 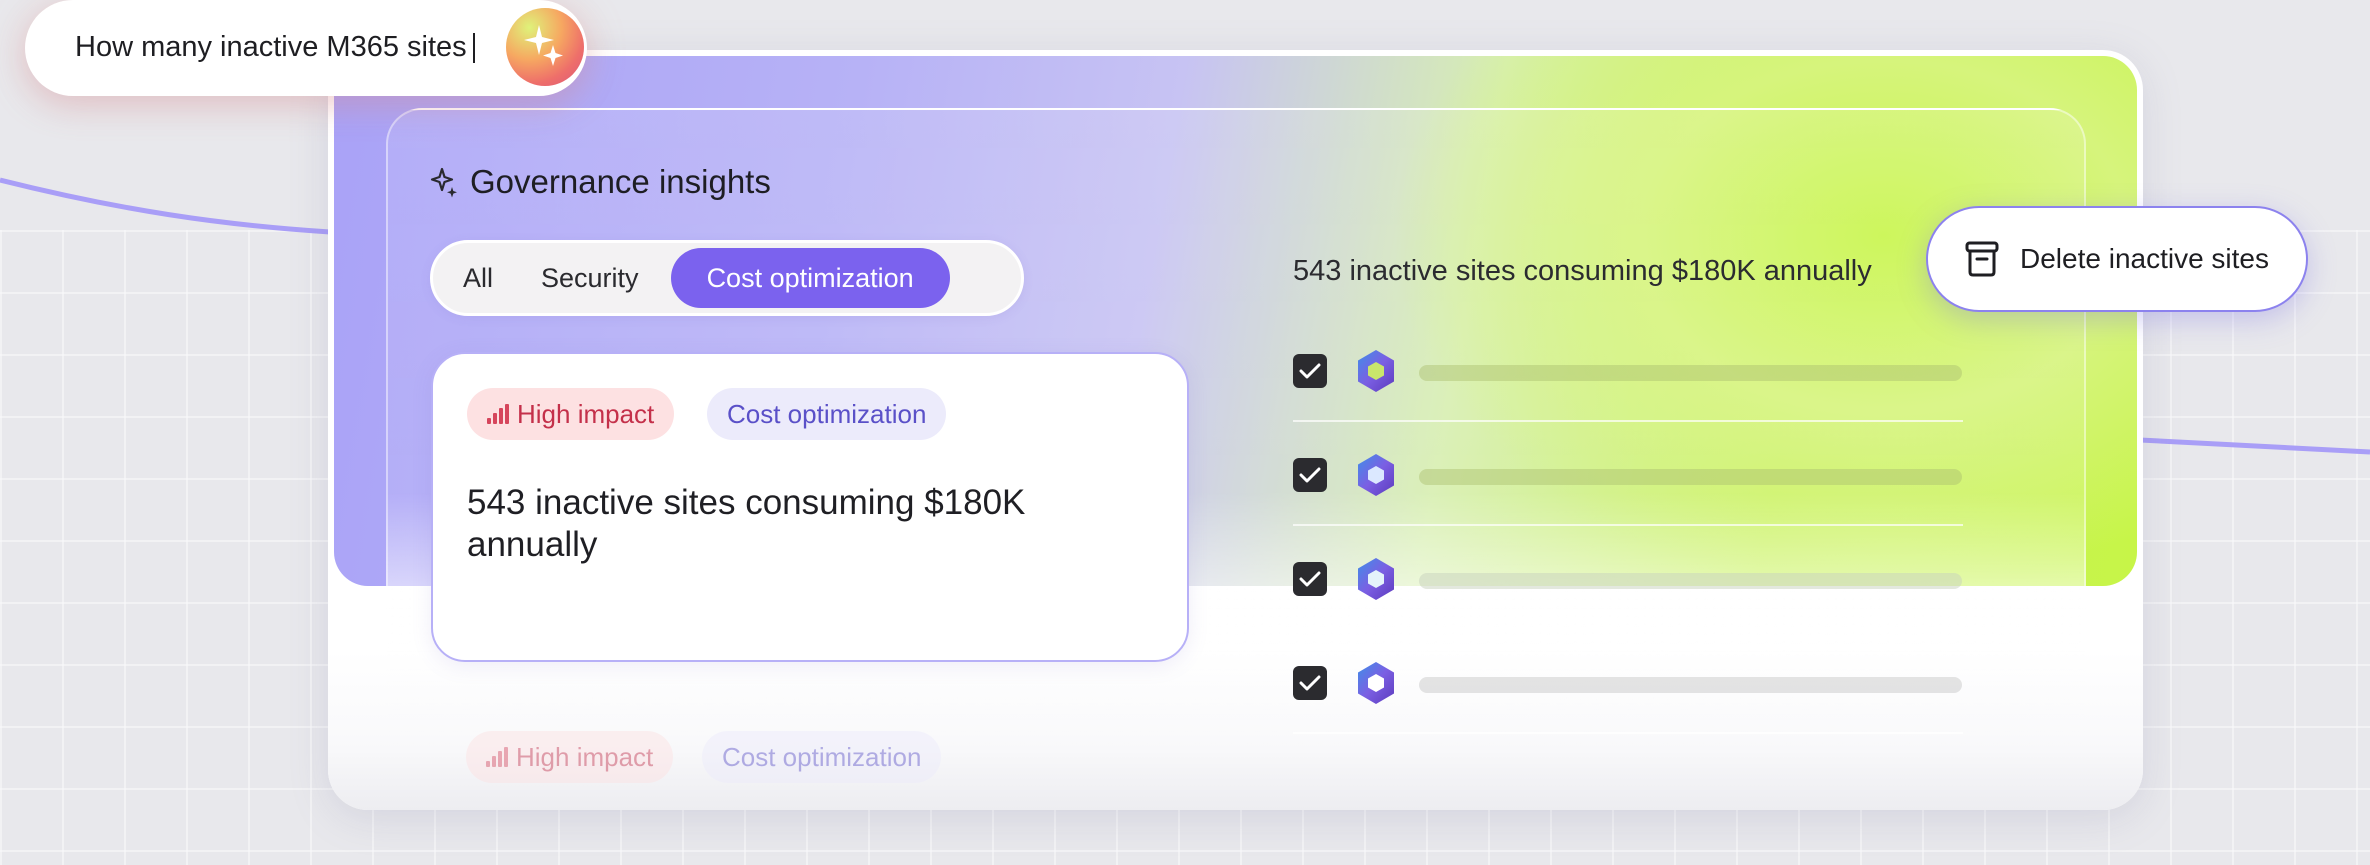 I want to click on high-impact-badge: High impact, so click(x=571, y=414).